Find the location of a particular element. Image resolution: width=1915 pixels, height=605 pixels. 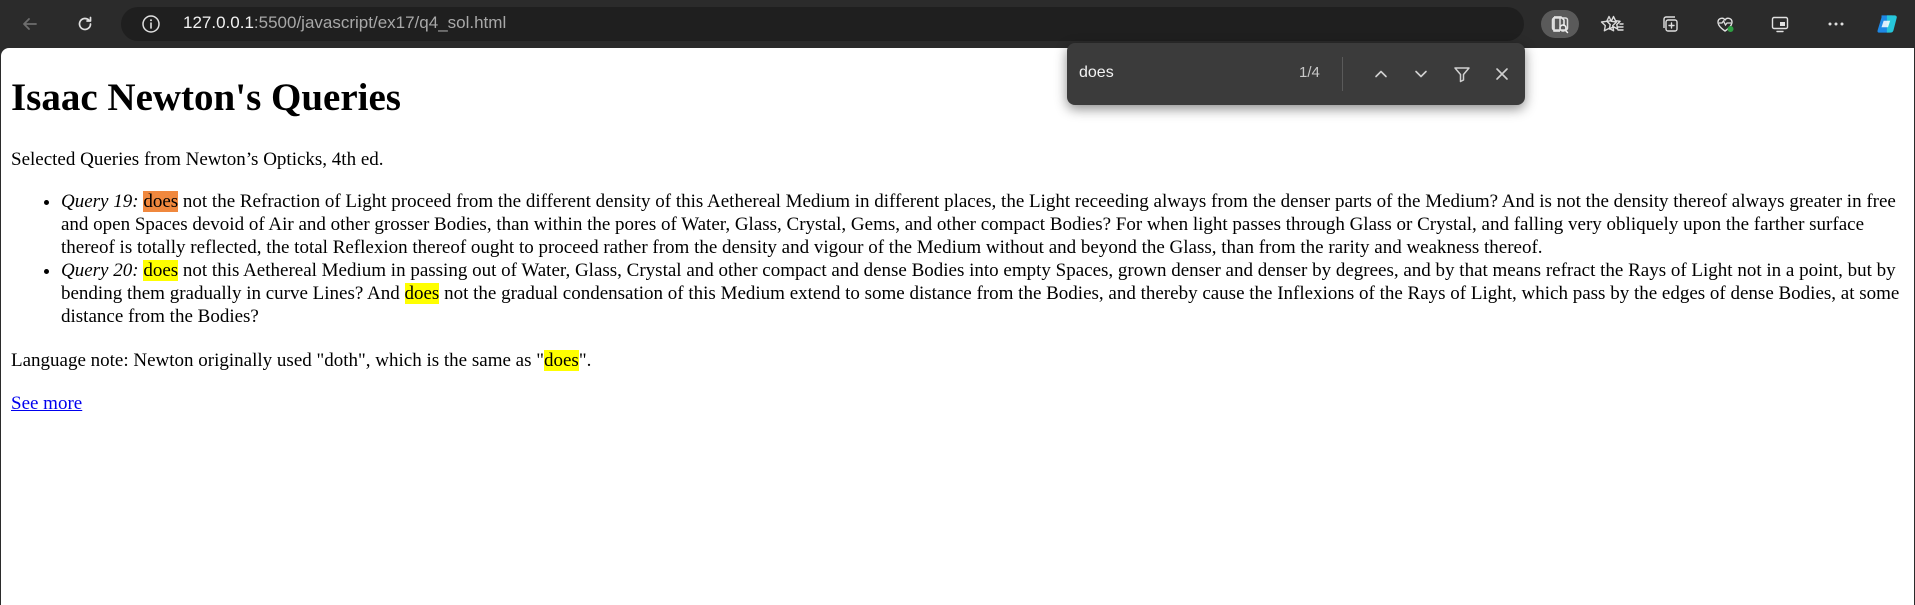

collections-icon is located at coordinates (1670, 24).